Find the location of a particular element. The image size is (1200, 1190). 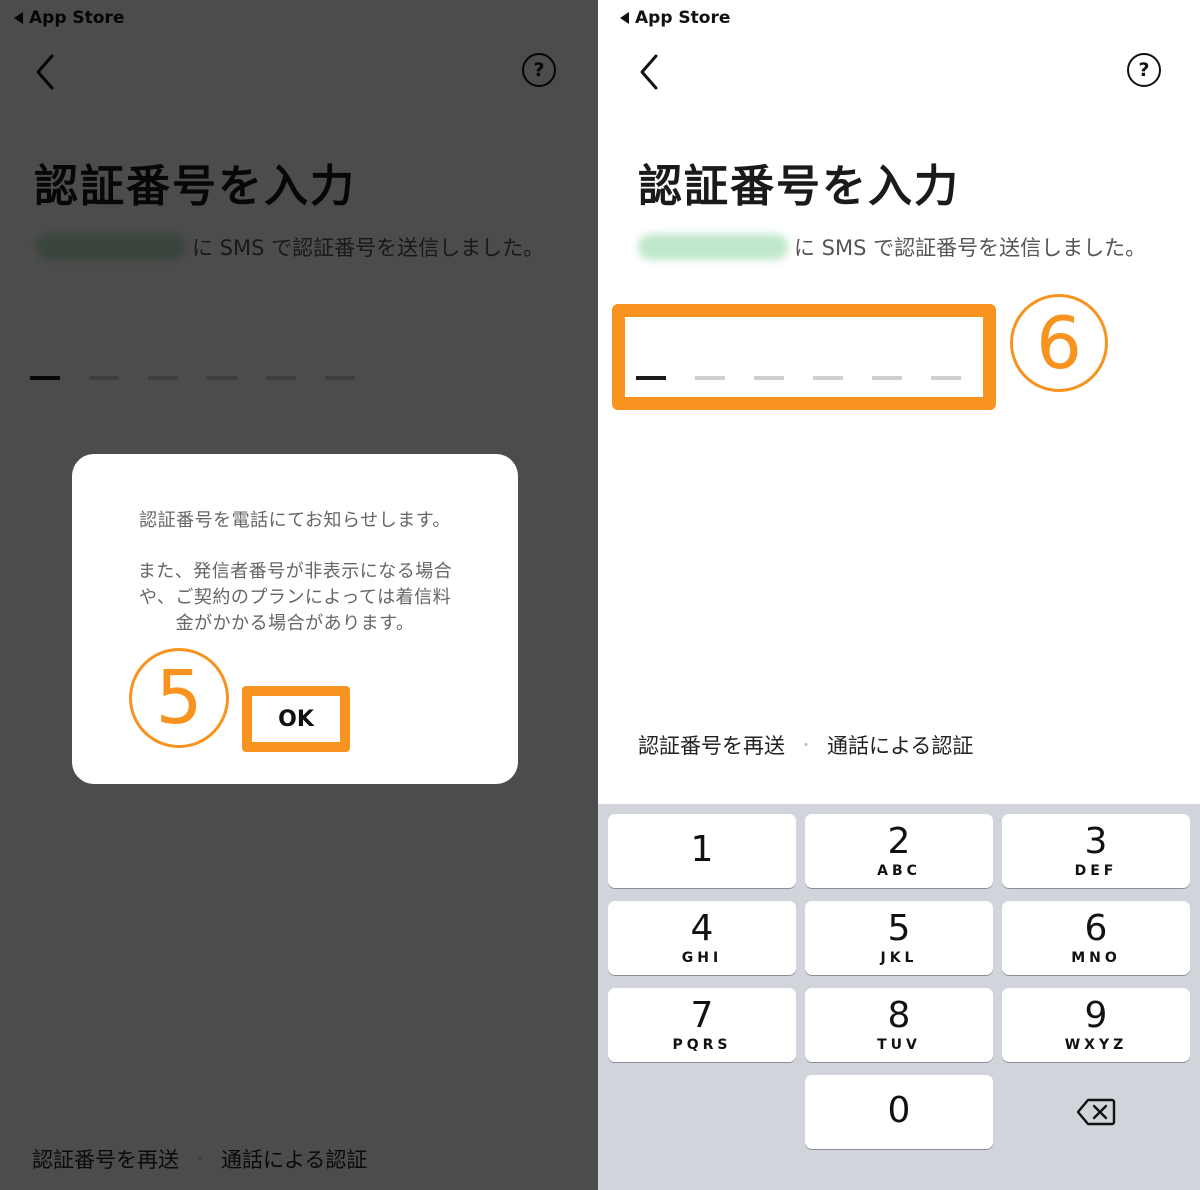

step-5-annotation: 5 is located at coordinates (179, 698).